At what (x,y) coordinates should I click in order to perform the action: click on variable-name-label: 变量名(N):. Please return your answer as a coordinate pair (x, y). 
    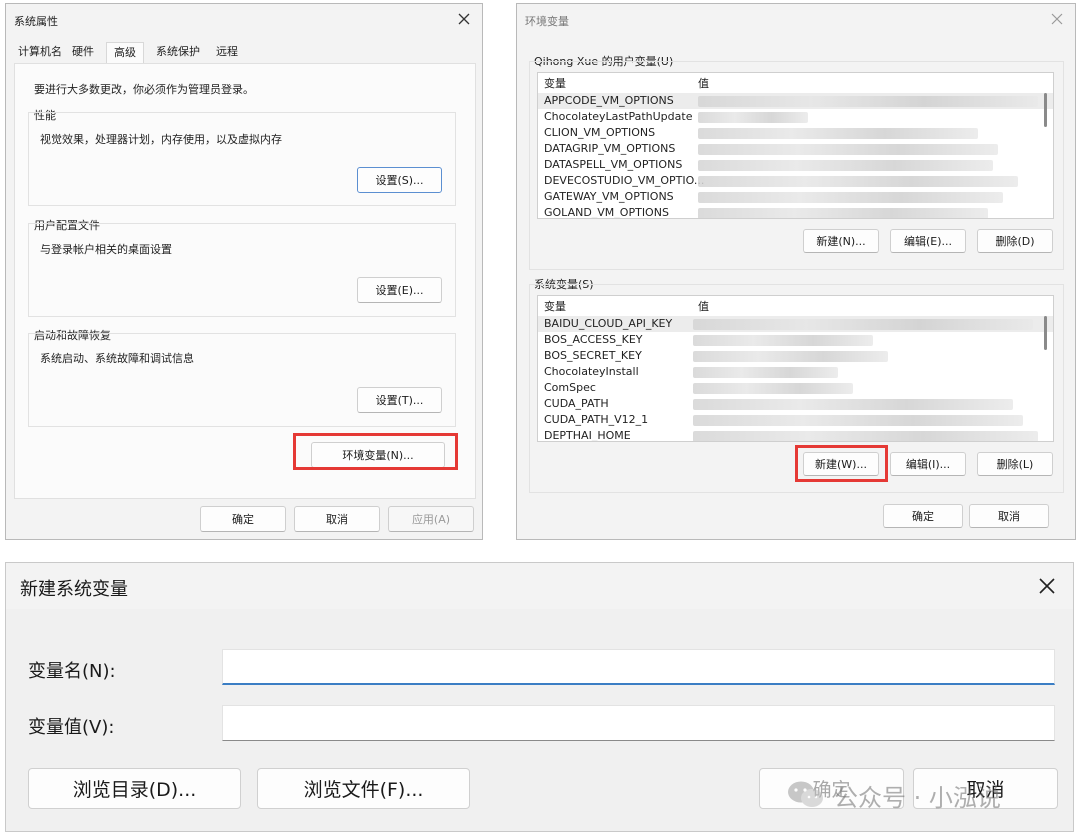
    Looking at the image, I should click on (72, 671).